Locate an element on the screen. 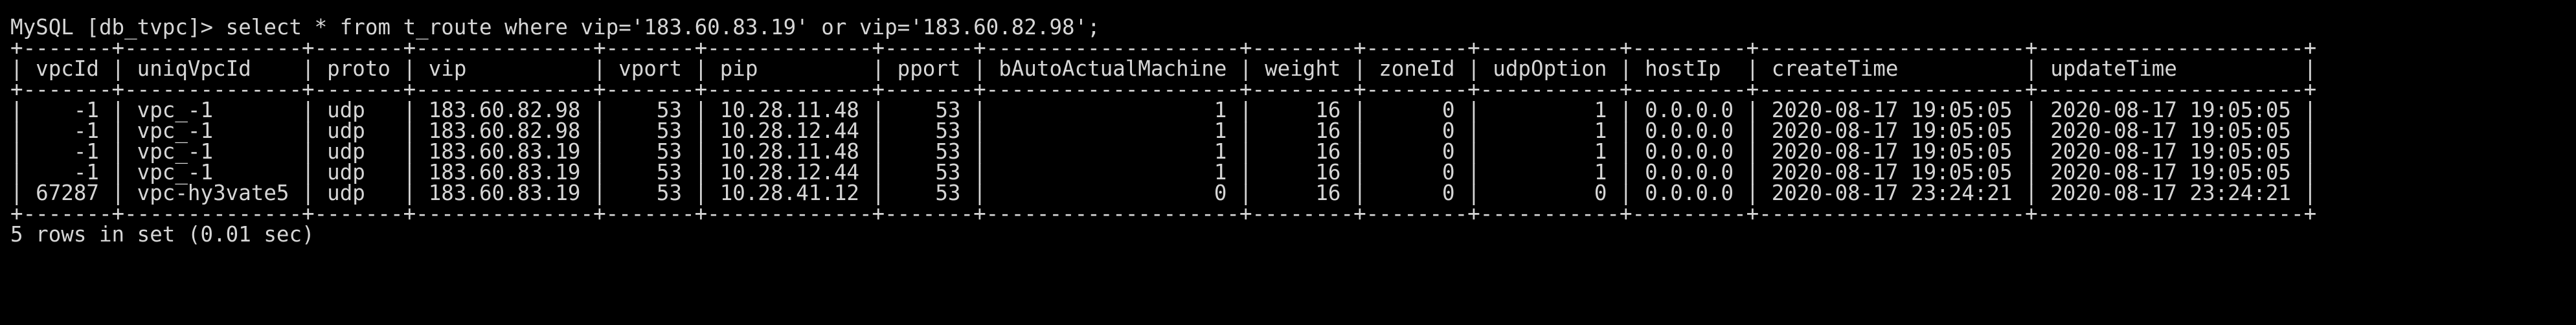 The width and height of the screenshot is (2576, 325). result-summary: 5 rows in set (0.01 sec) is located at coordinates (162, 234).